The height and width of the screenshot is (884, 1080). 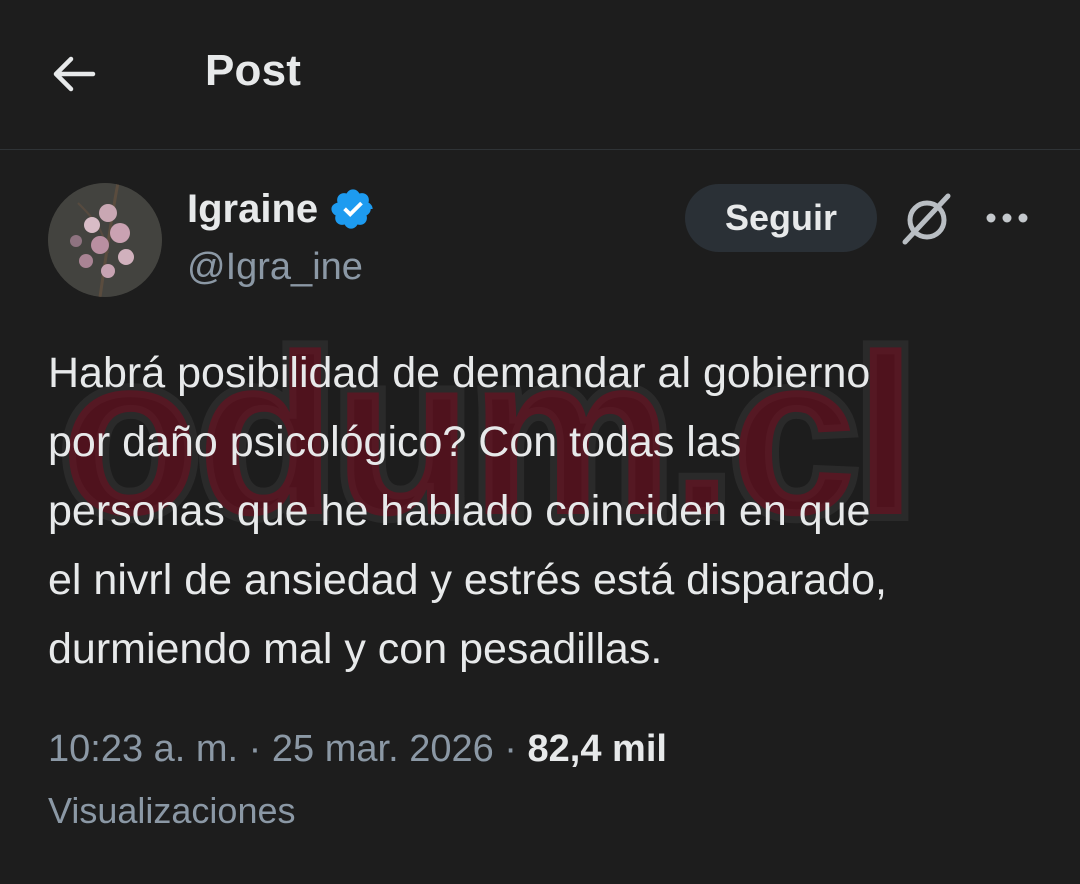 I want to click on more-horizontal-icon, so click(x=1007, y=218).